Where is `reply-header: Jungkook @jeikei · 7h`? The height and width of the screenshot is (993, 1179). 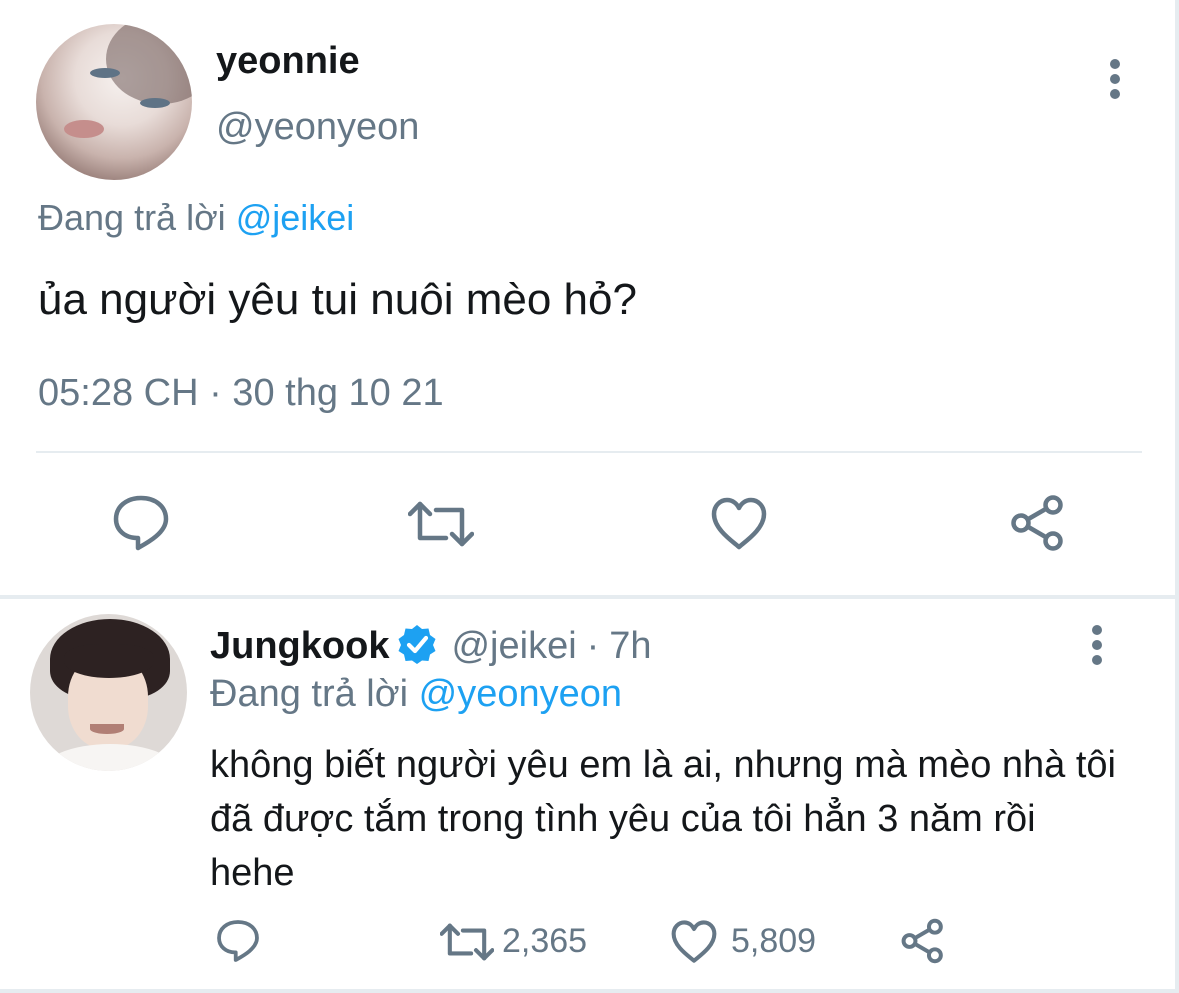 reply-header: Jungkook @jeikei · 7h is located at coordinates (431, 646).